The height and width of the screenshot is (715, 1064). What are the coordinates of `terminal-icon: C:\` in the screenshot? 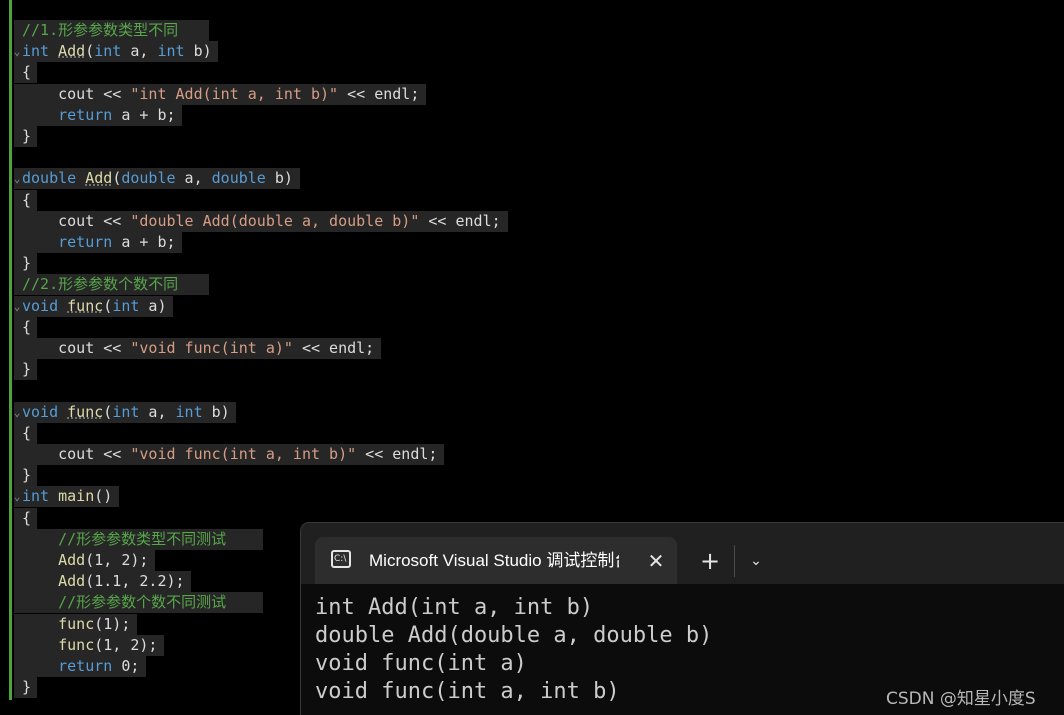 It's located at (341, 559).